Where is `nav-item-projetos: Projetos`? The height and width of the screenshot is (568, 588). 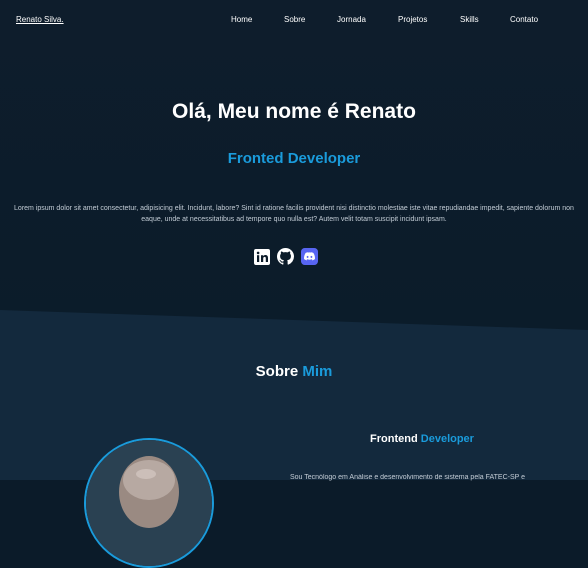
nav-item-projetos: Projetos is located at coordinates (412, 19).